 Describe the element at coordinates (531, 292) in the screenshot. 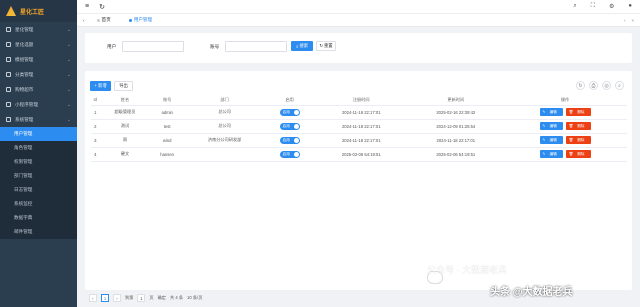

I see `watermark-text-2: 头条 @大数据老兵` at that location.